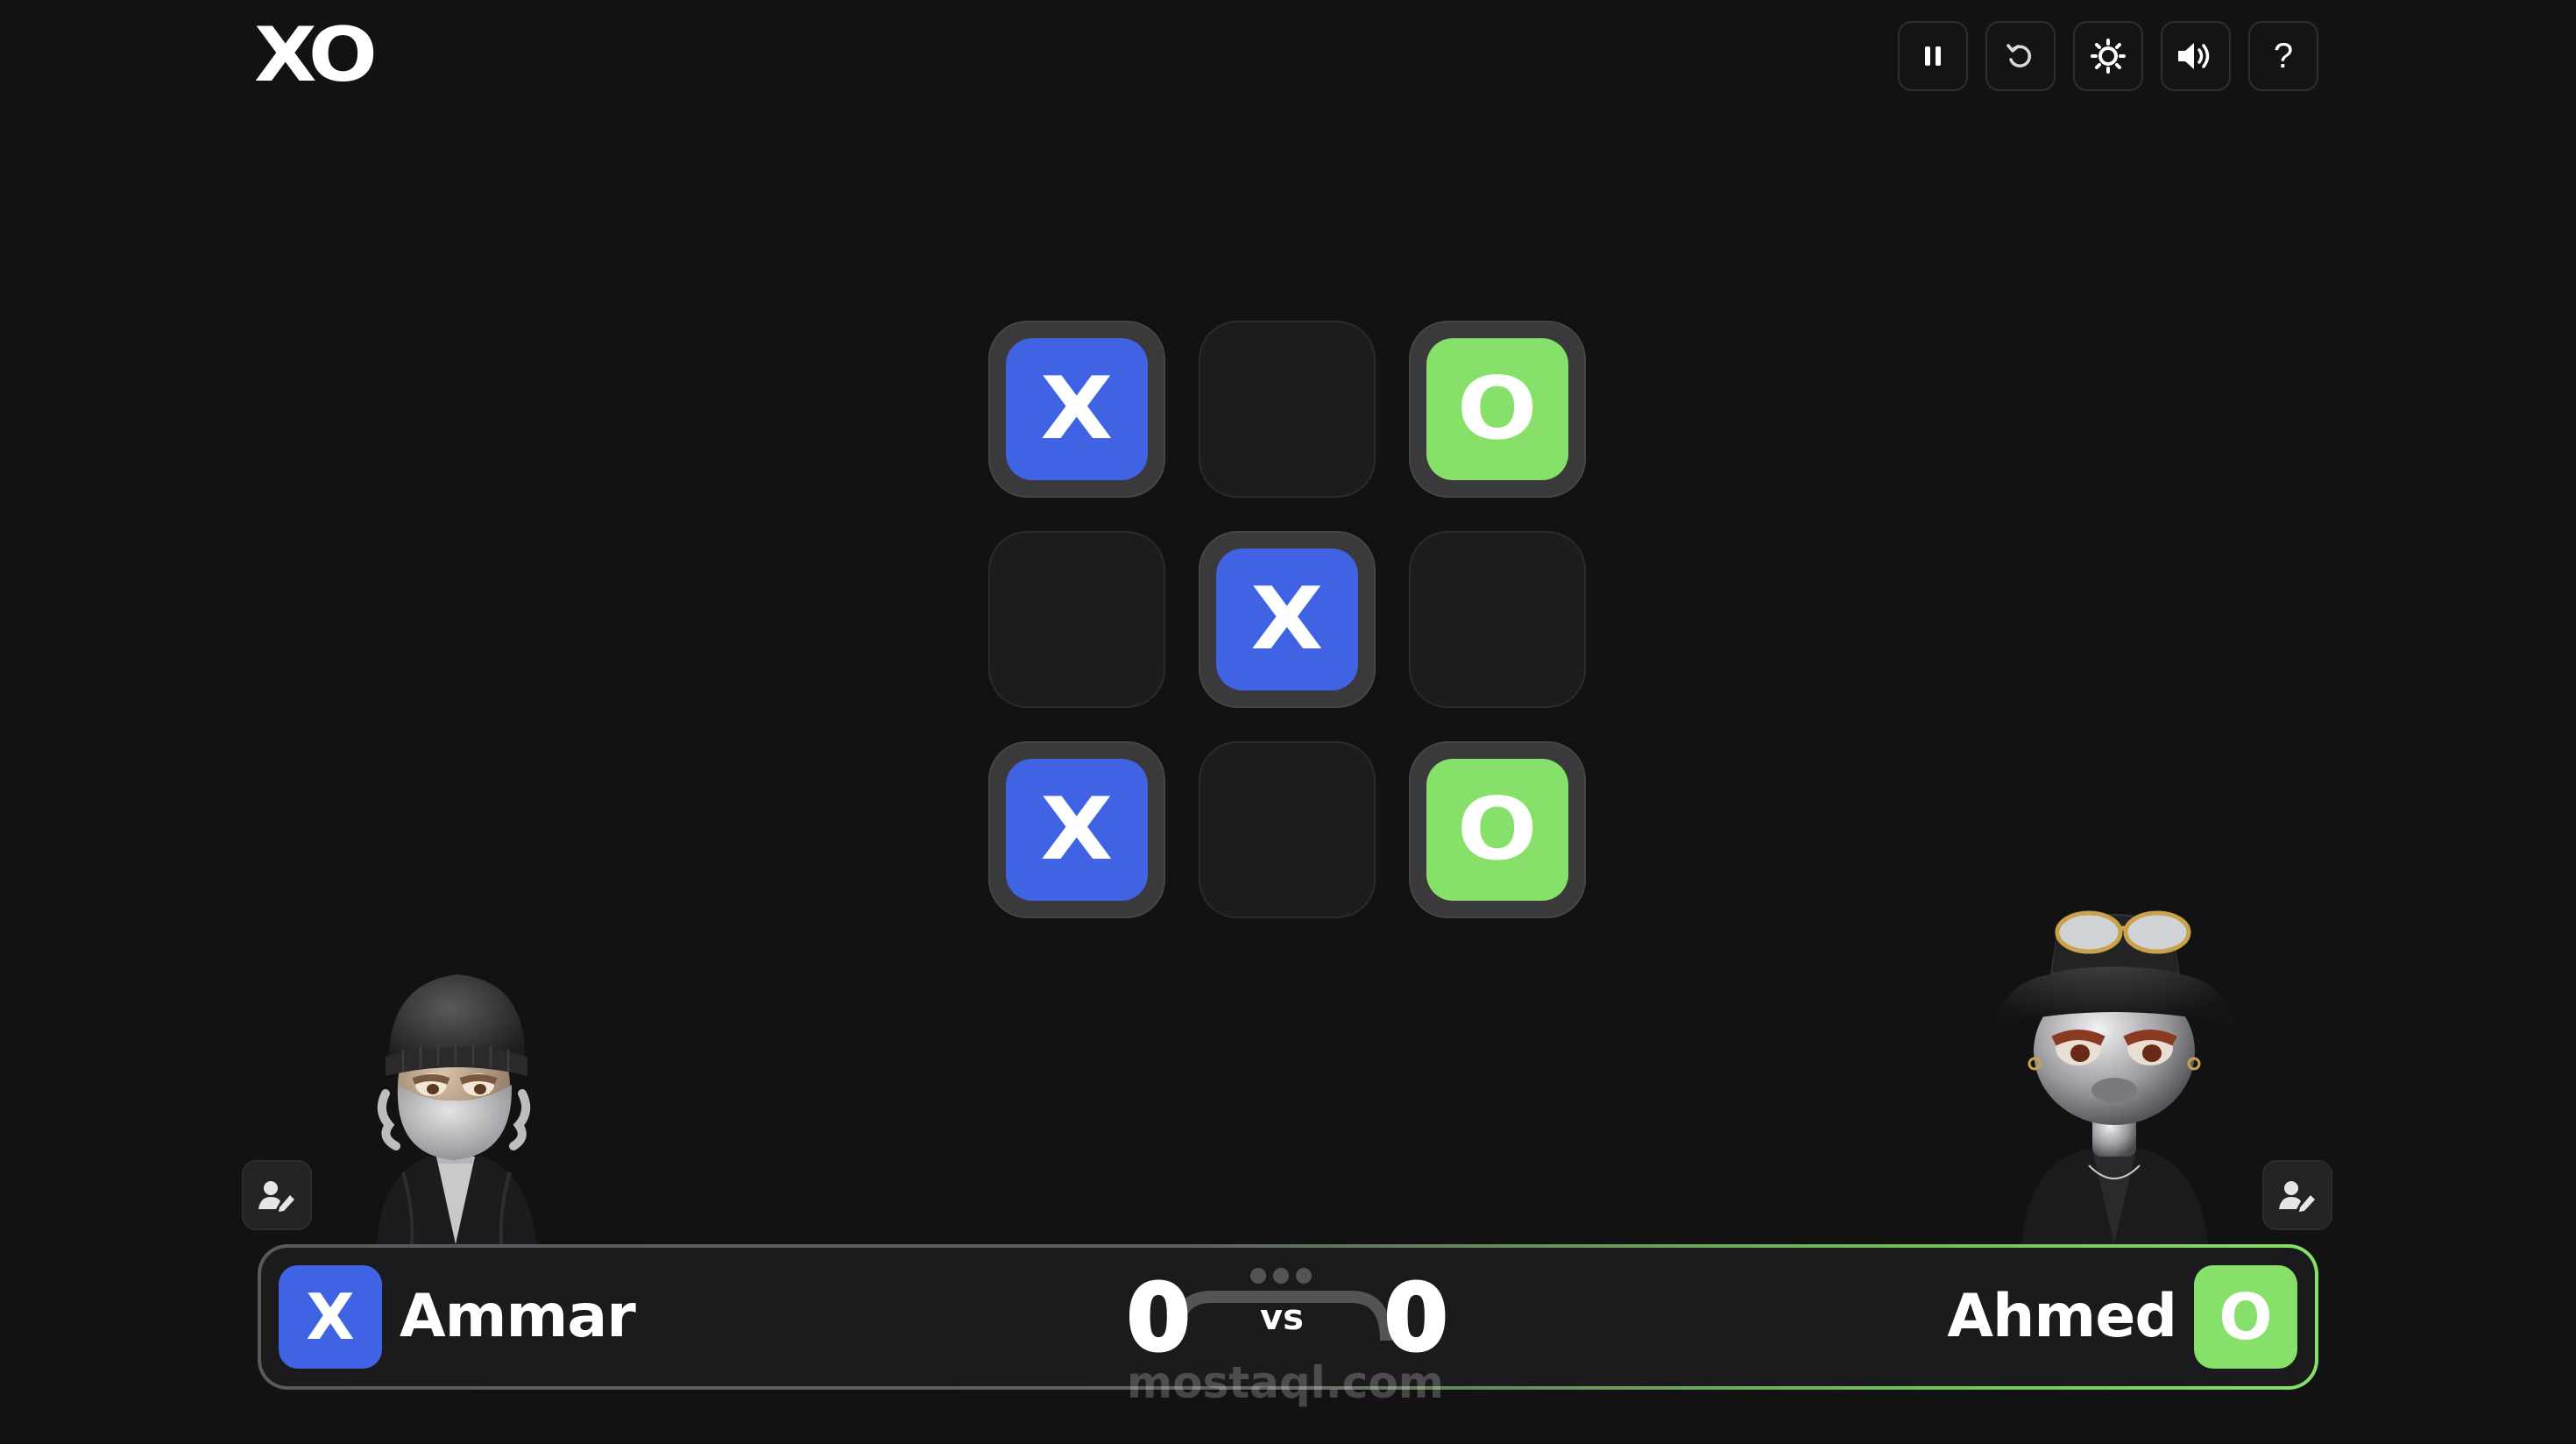  I want to click on board-cell-9: O, so click(1497, 829).